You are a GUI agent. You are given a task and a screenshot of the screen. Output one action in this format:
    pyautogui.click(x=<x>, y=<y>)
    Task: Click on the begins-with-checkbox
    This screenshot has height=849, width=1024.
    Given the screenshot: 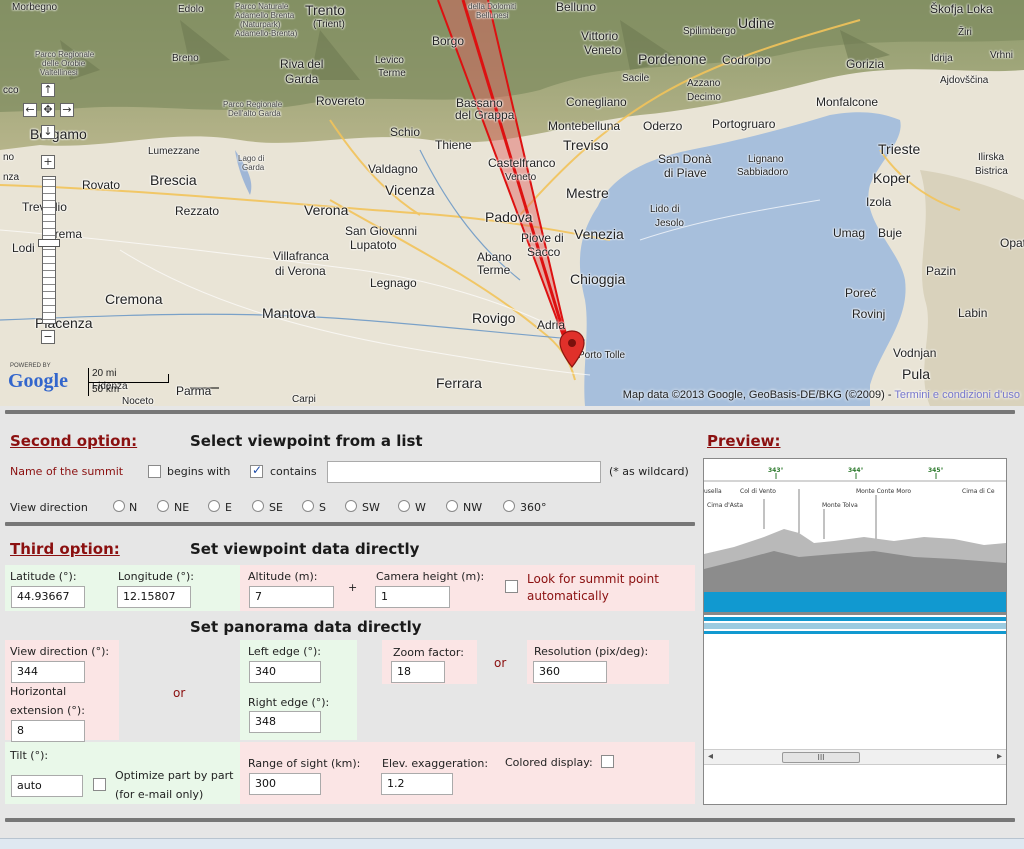 What is the action you would take?
    pyautogui.click(x=154, y=471)
    